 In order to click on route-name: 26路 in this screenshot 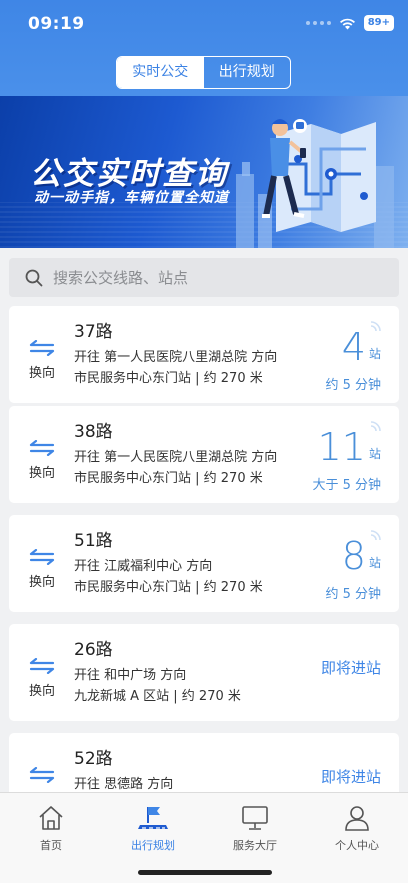, I will do `click(93, 650)`.